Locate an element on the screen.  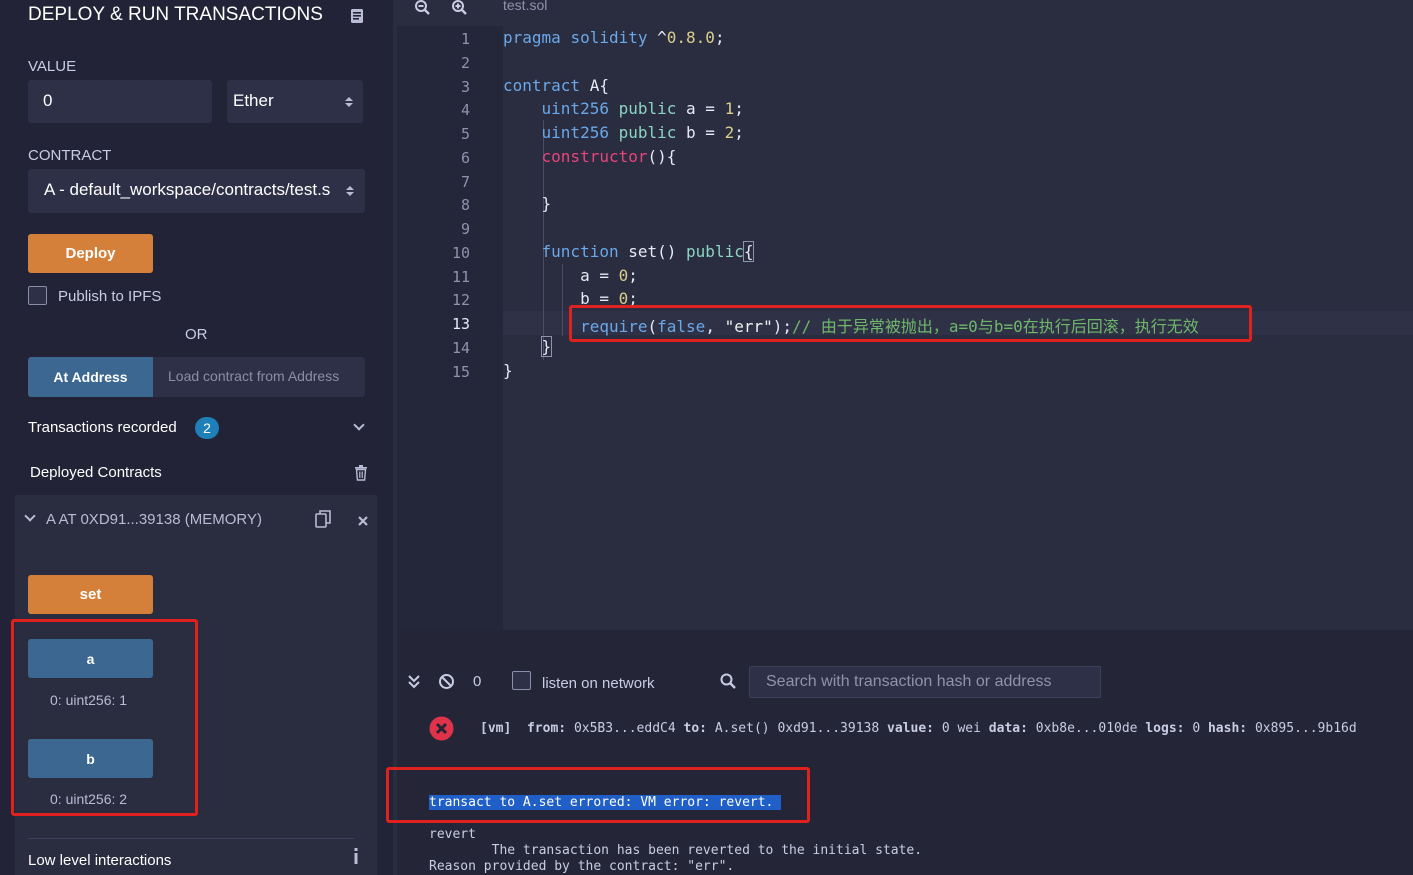
data-value: 0xb8e...010de is located at coordinates (1086, 728).